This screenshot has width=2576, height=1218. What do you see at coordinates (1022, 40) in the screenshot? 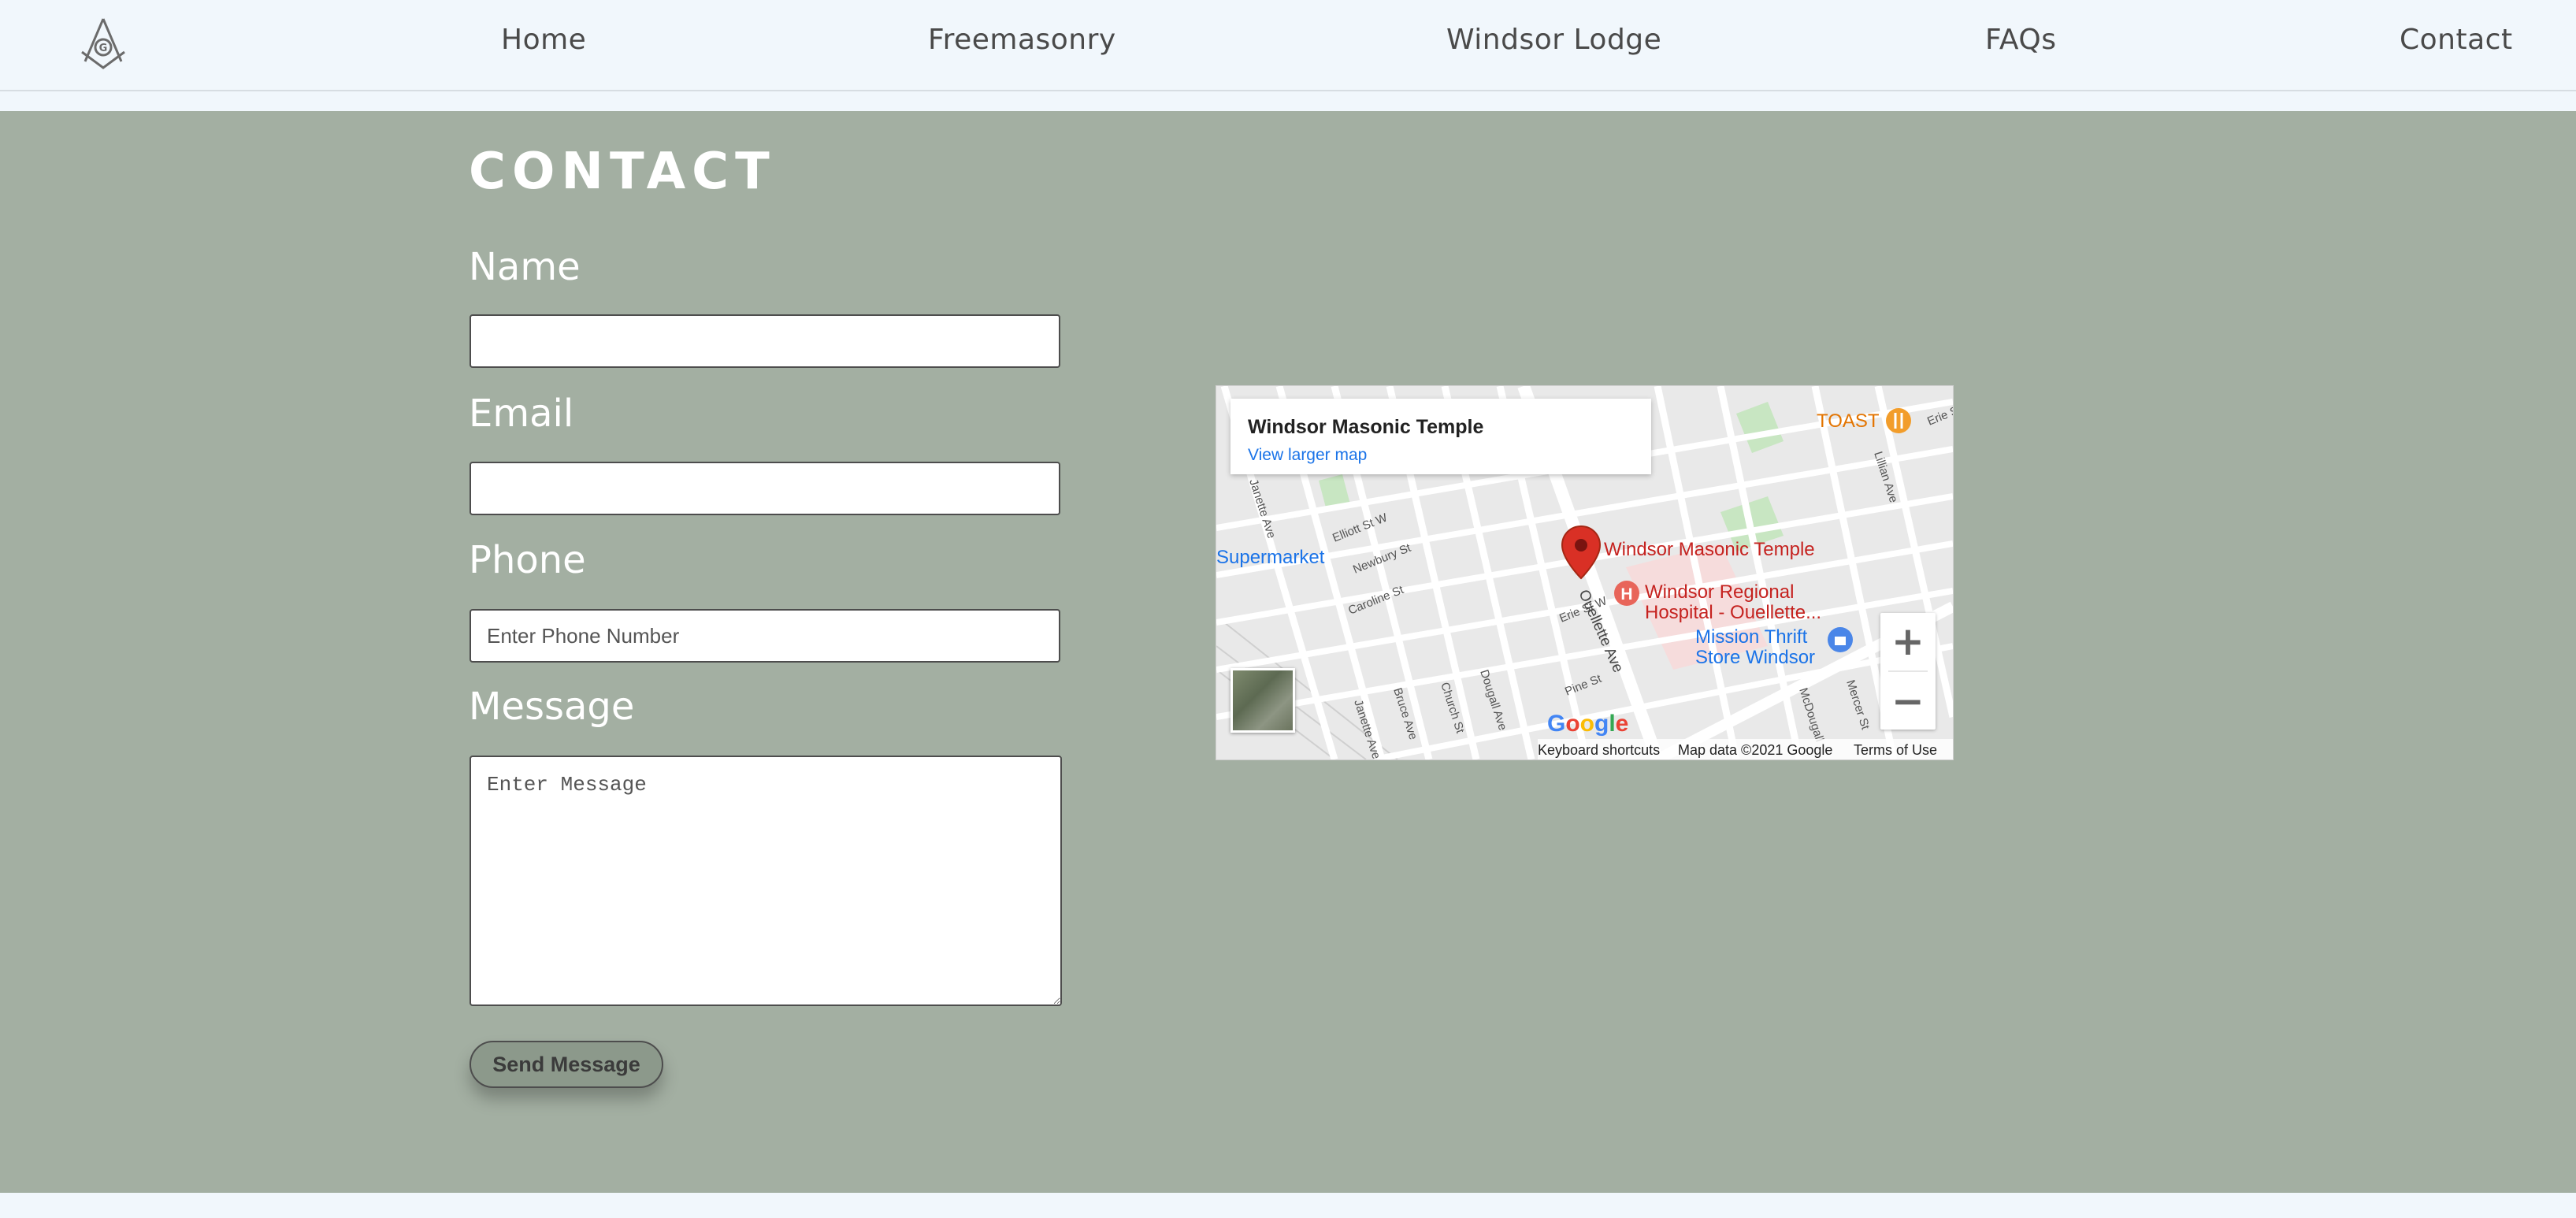
I see `nav-freemasonry-link: Freemasonry` at bounding box center [1022, 40].